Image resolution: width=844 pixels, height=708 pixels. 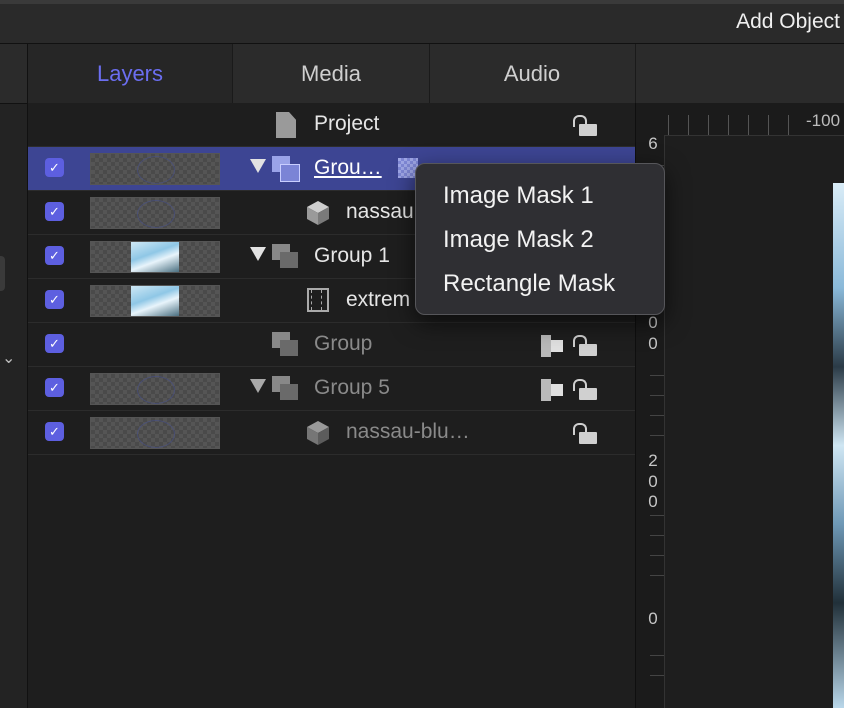 I want to click on menu-item-rectangle-mask: Rectangle Mask, so click(x=529, y=284).